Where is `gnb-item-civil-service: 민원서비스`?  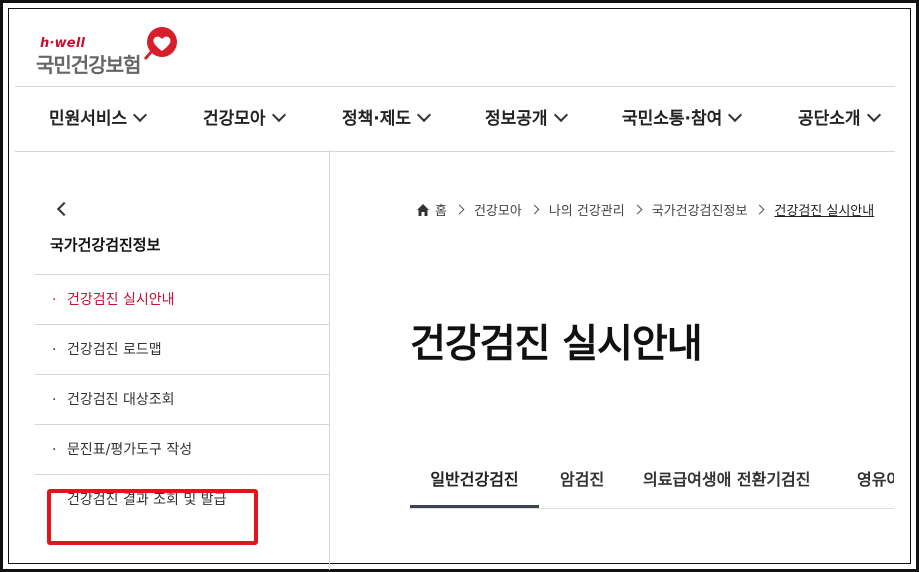
gnb-item-civil-service: 민원서비스 is located at coordinates (98, 119).